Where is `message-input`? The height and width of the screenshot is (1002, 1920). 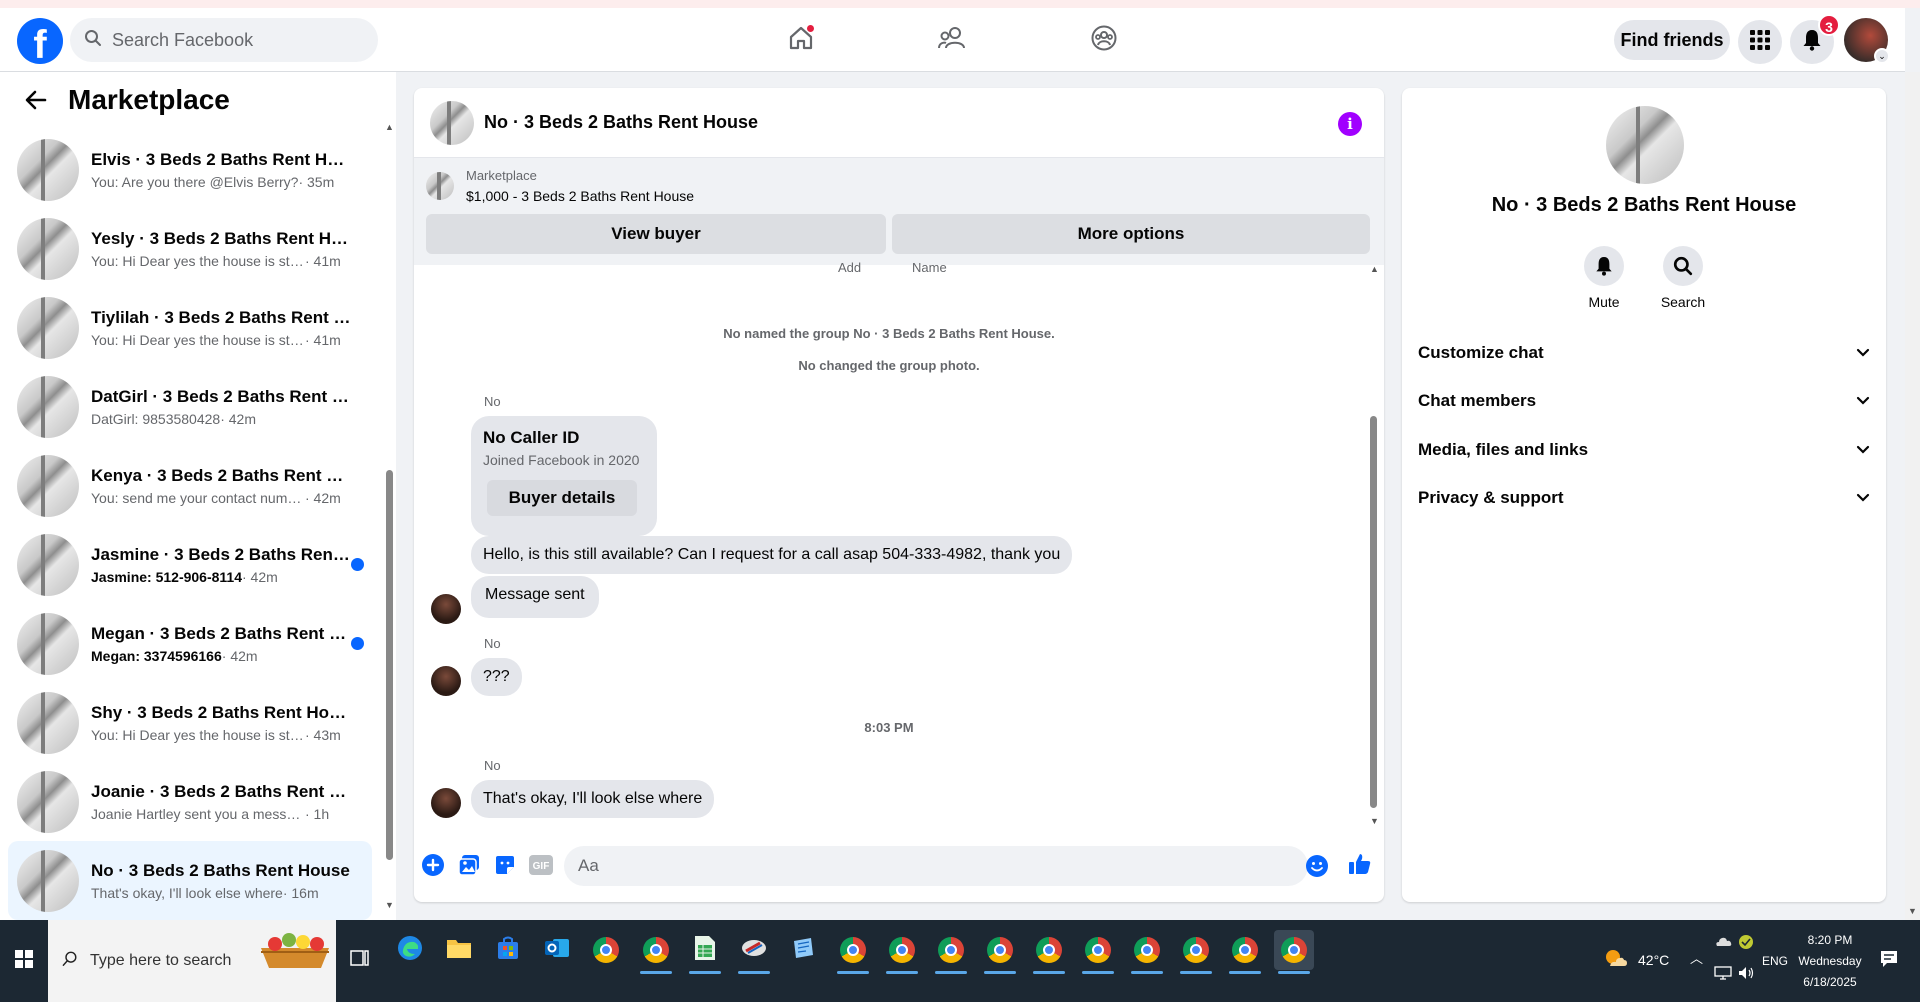
message-input is located at coordinates (936, 866).